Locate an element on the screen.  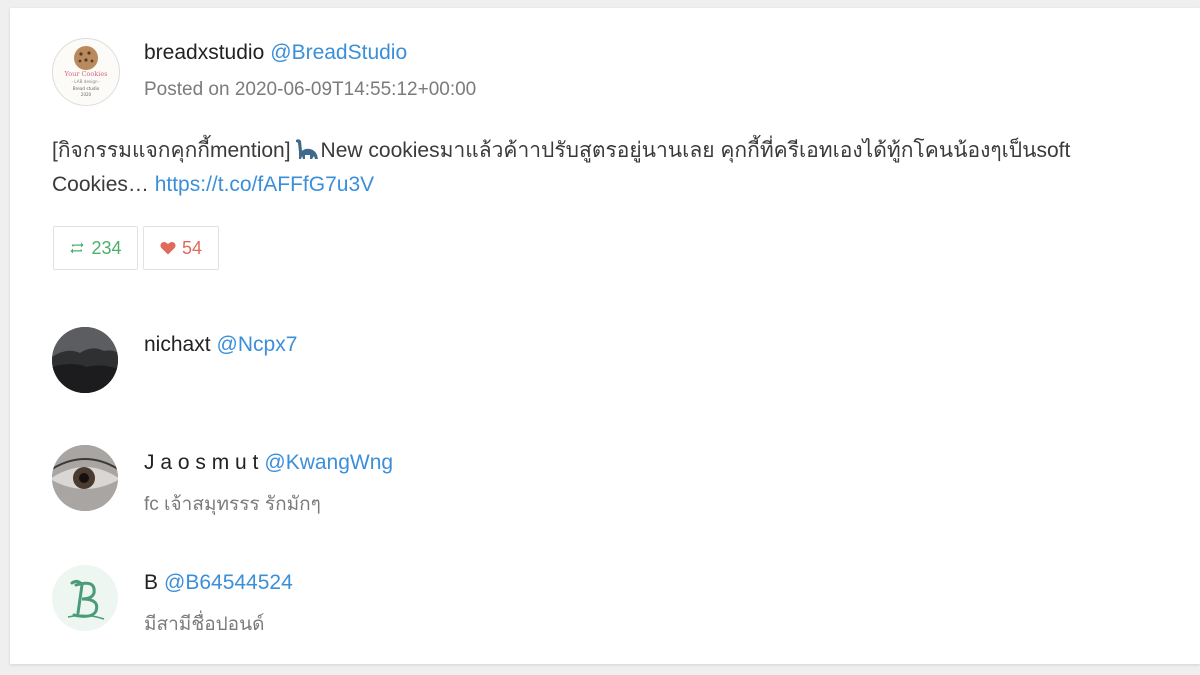
author-name-line: breadxstudio @BreadStudio is located at coordinates (275, 53).